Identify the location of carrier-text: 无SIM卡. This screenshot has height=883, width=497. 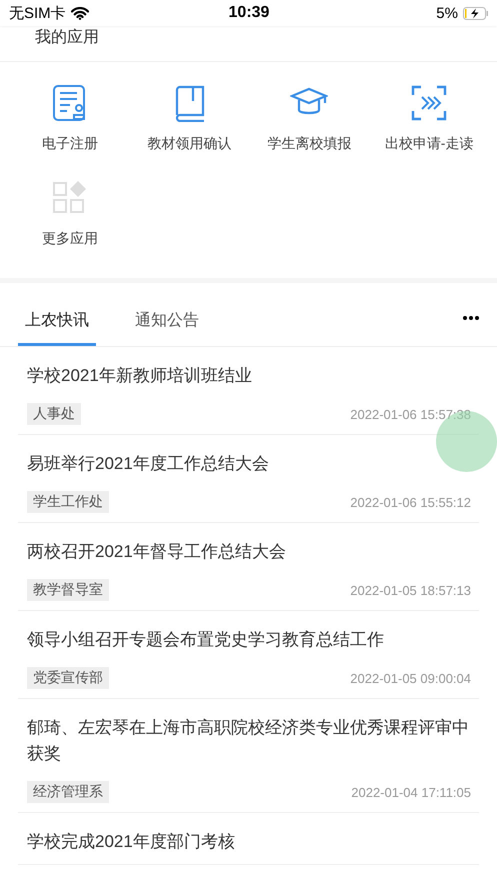
(37, 13).